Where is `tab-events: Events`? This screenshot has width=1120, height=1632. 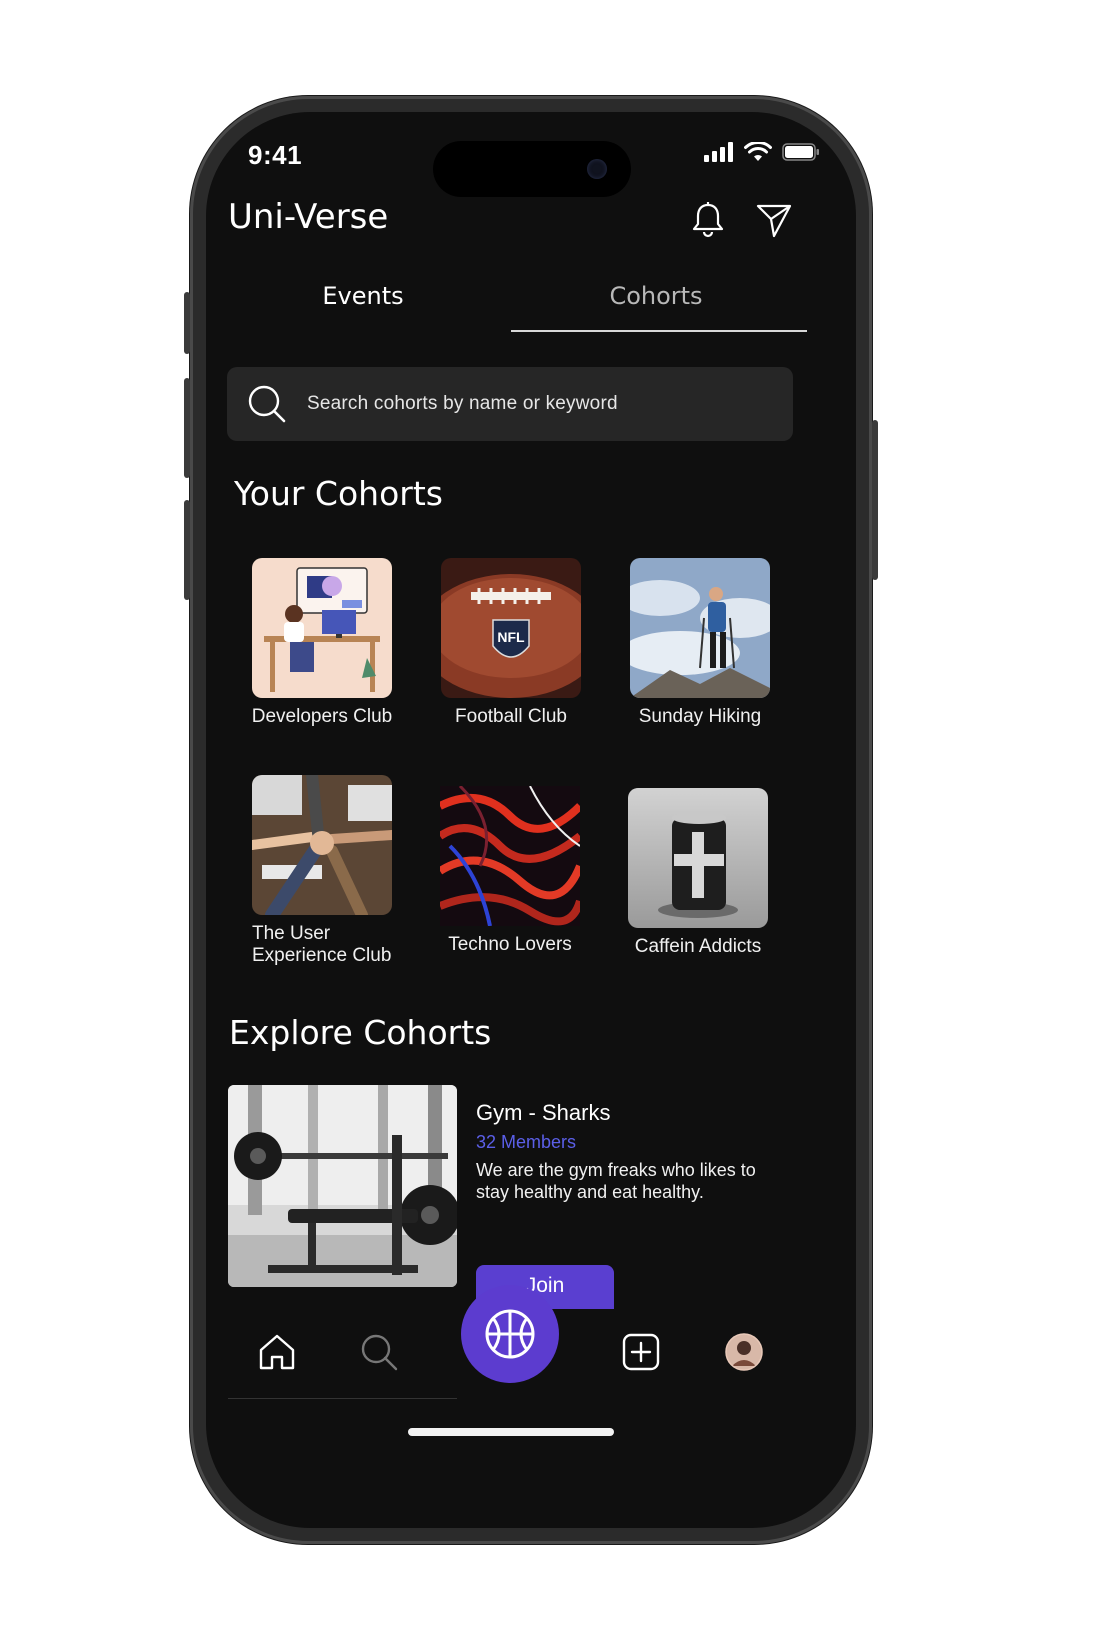
tab-events: Events is located at coordinates (363, 296).